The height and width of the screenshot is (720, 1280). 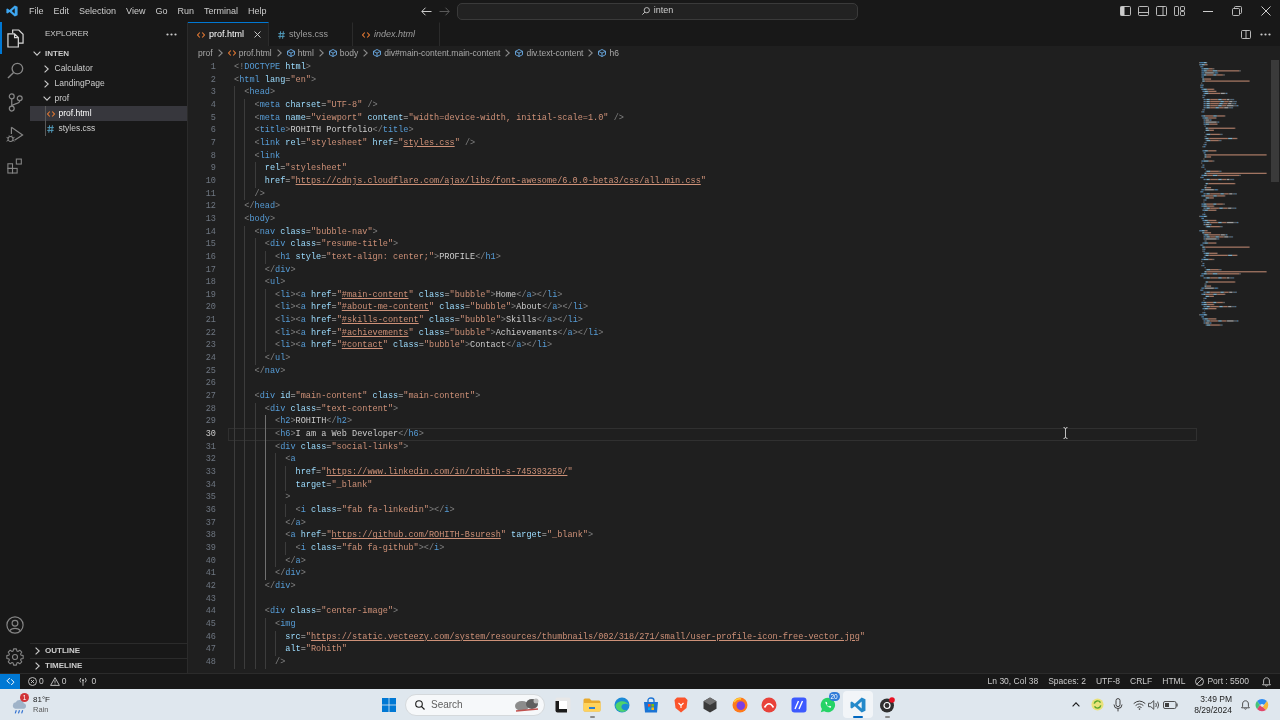 What do you see at coordinates (220, 11) in the screenshot?
I see `menu-item: Terminal` at bounding box center [220, 11].